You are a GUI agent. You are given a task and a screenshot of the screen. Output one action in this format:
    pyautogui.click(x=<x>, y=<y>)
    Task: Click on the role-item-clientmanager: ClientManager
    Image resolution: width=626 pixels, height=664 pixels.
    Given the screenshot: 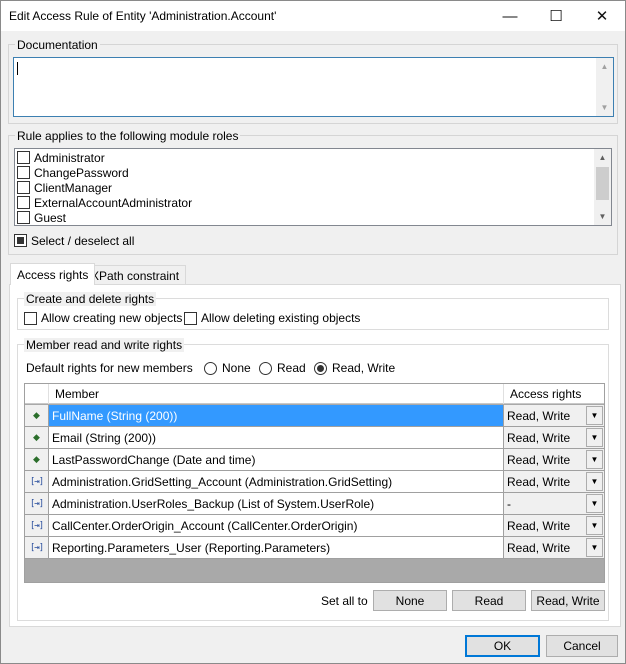 What is the action you would take?
    pyautogui.click(x=64, y=187)
    